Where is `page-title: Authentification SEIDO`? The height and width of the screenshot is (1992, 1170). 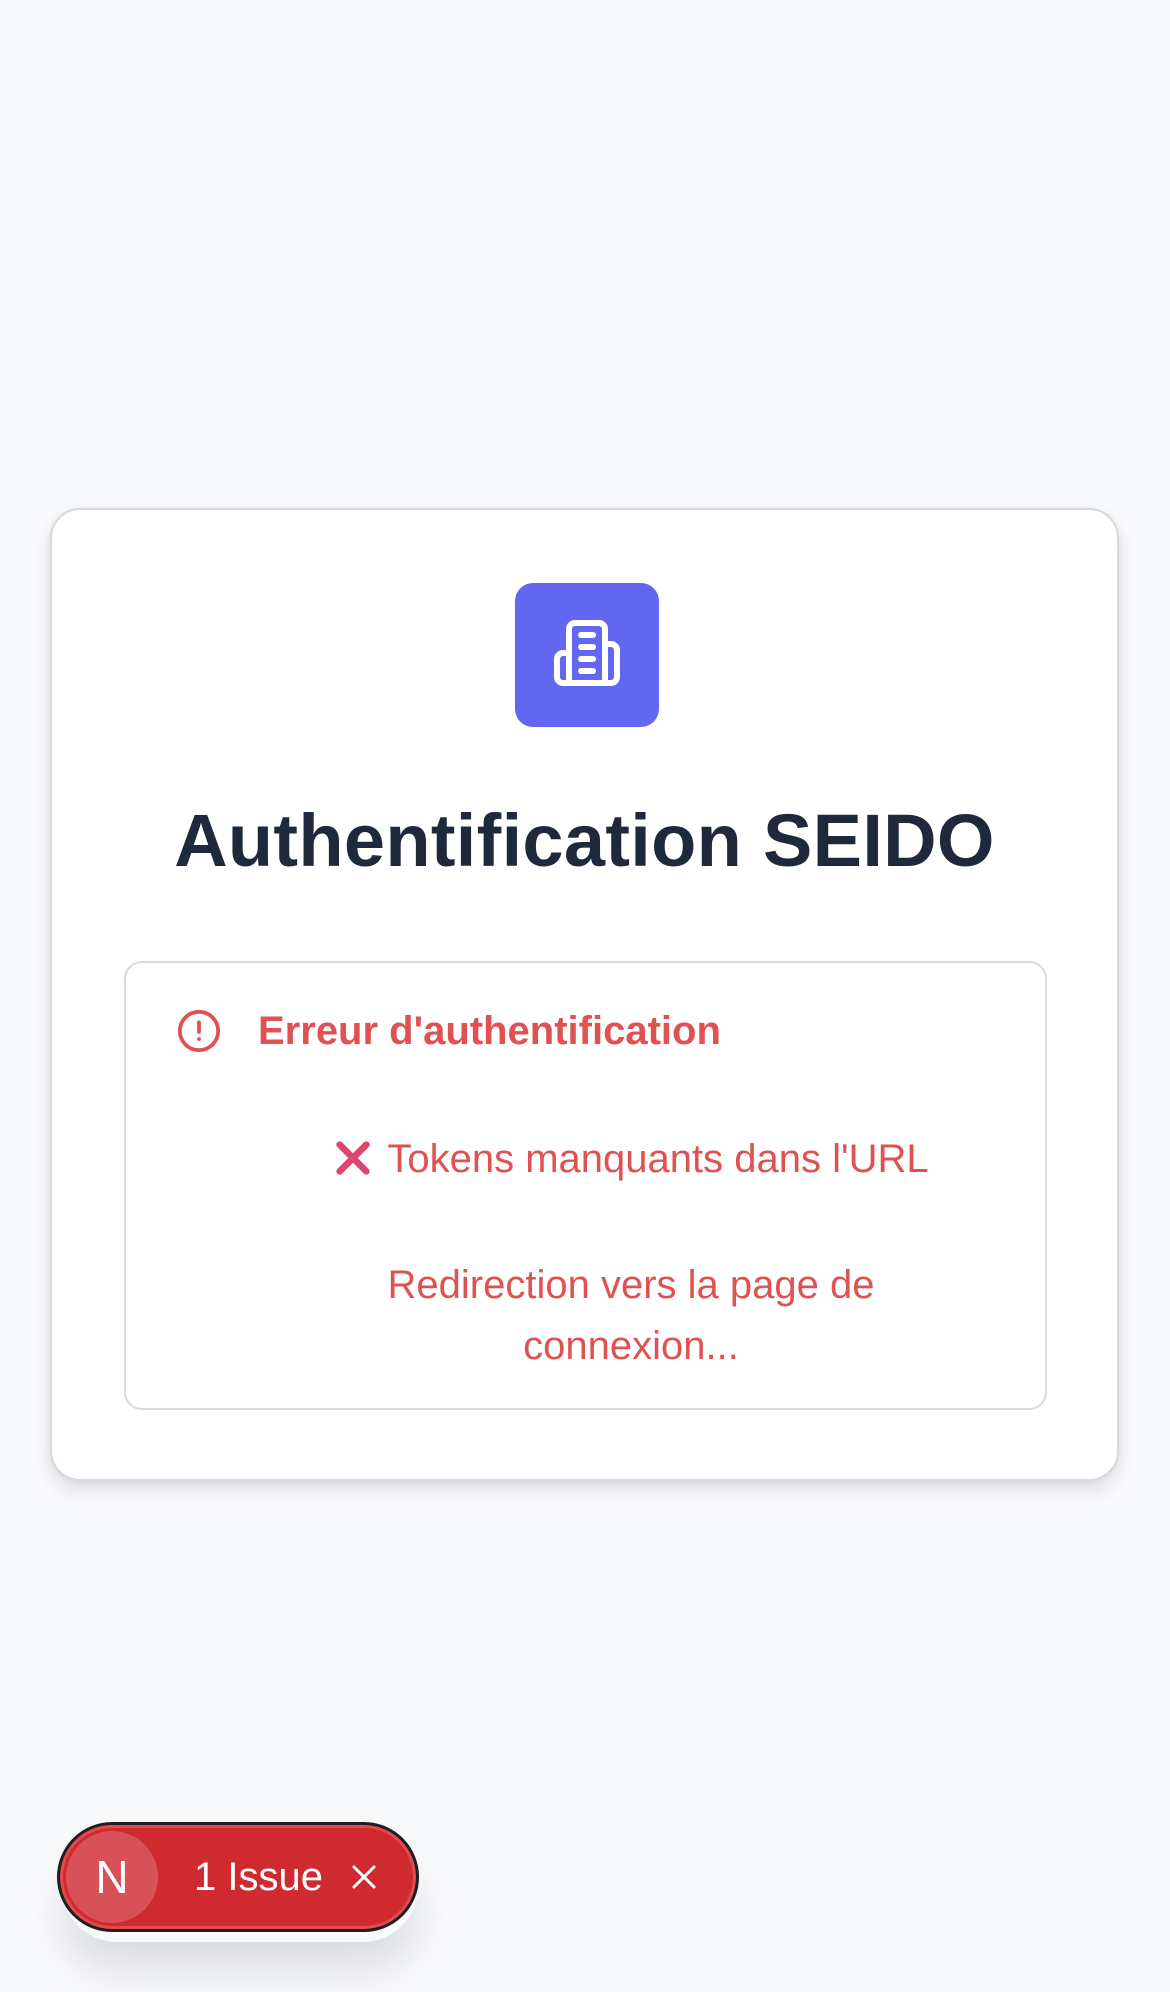 page-title: Authentification SEIDO is located at coordinates (584, 840).